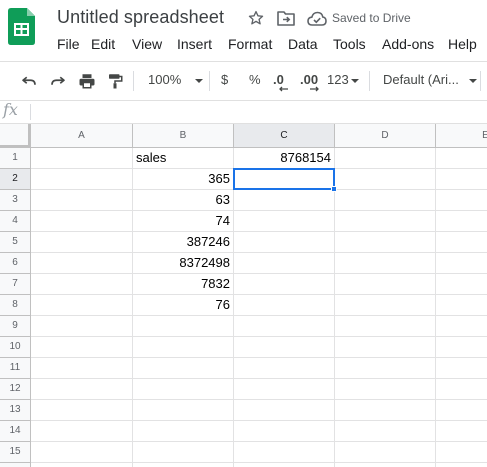  What do you see at coordinates (183, 136) in the screenshot?
I see `column-header-b: B` at bounding box center [183, 136].